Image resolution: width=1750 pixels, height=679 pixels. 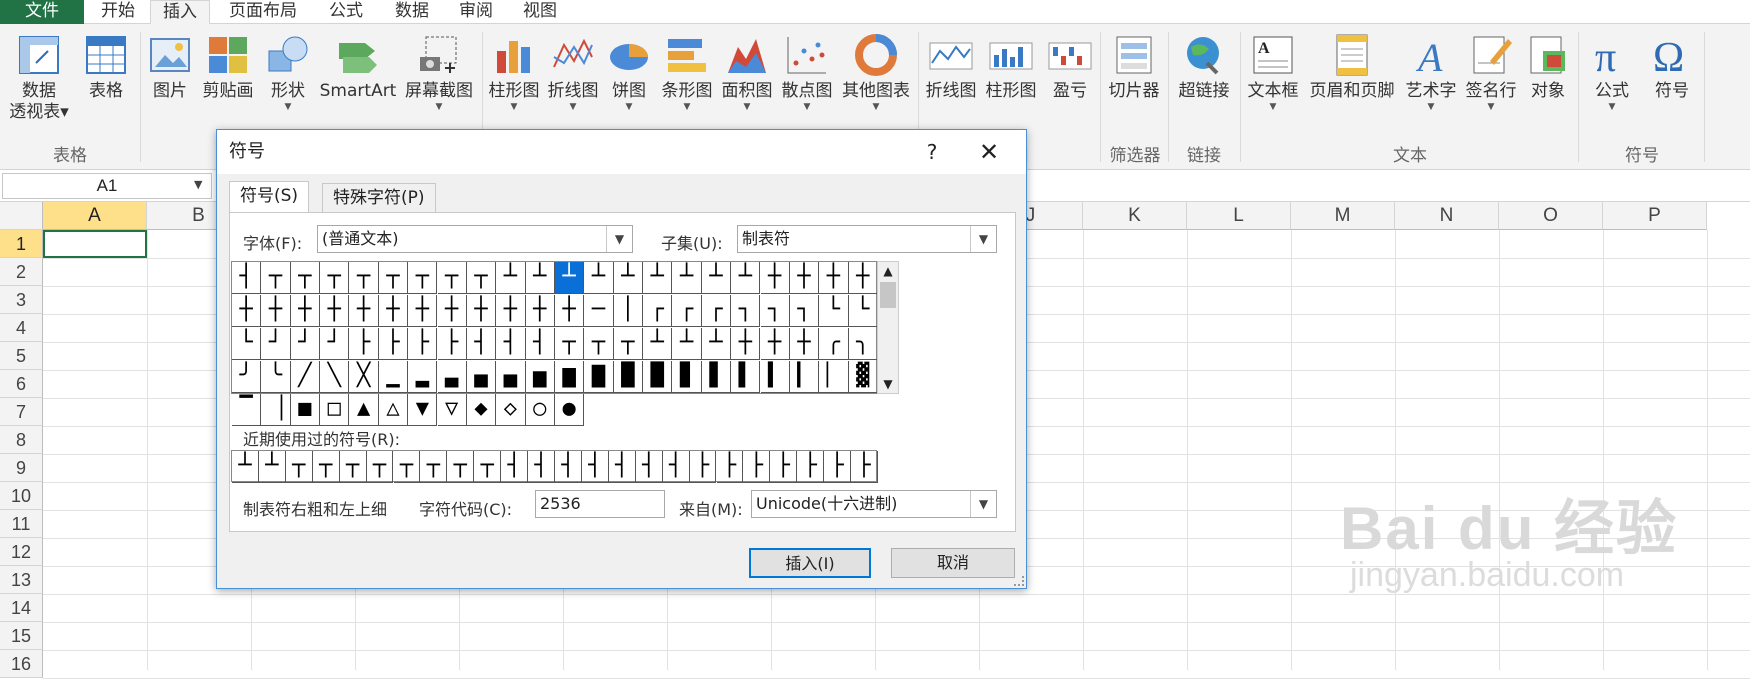 I want to click on symbol-cell: ┘, so click(x=335, y=344).